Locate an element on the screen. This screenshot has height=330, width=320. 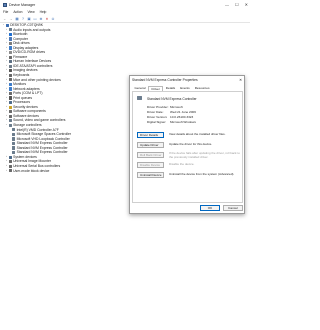
menu-help: Help is located at coordinates (43, 12).